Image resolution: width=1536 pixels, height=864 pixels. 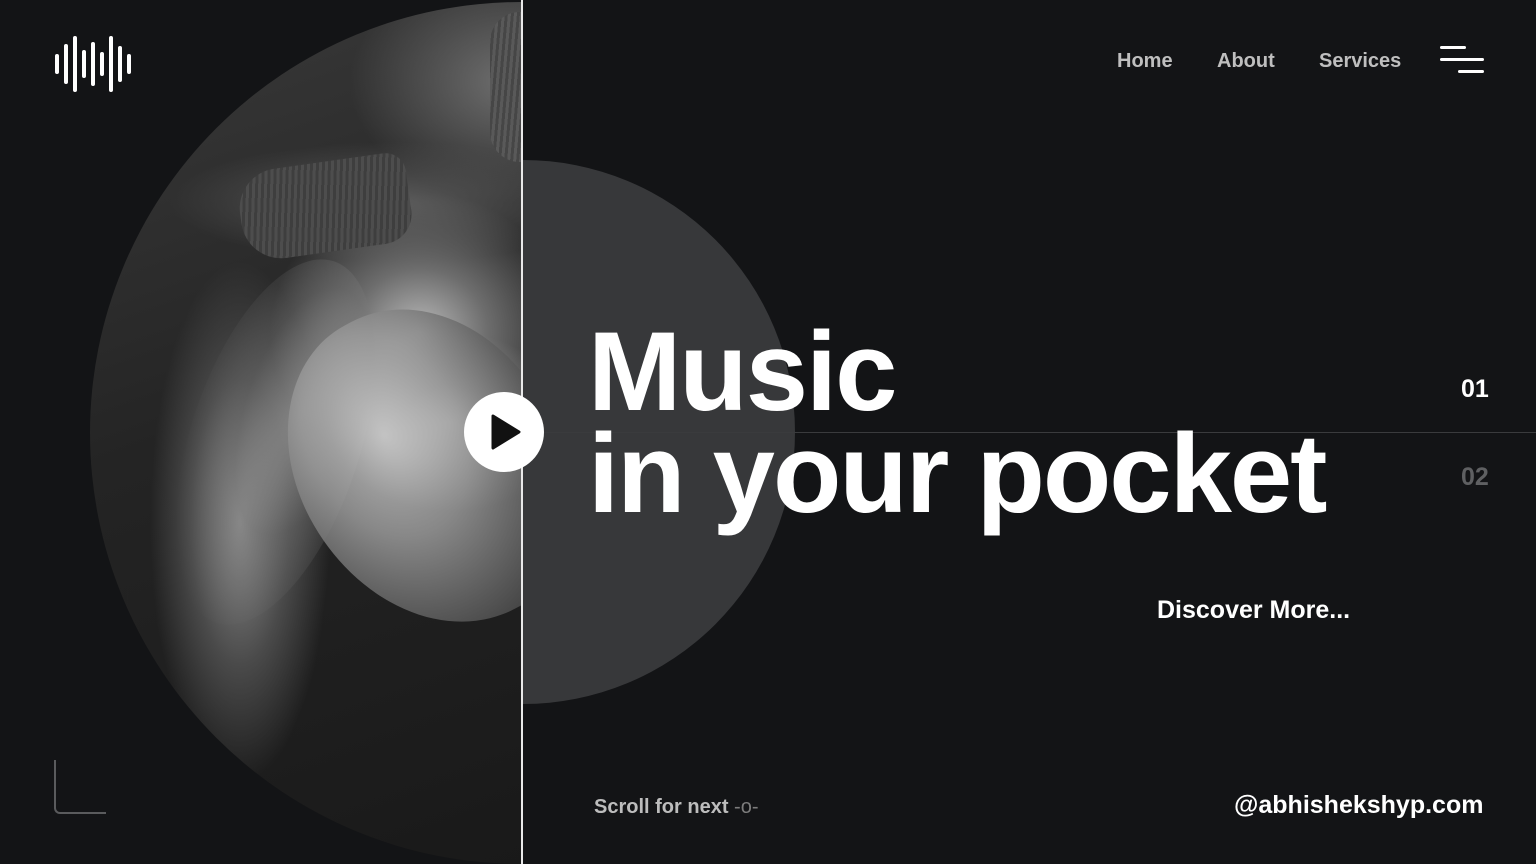 I want to click on nav-services: Services, so click(x=1360, y=61).